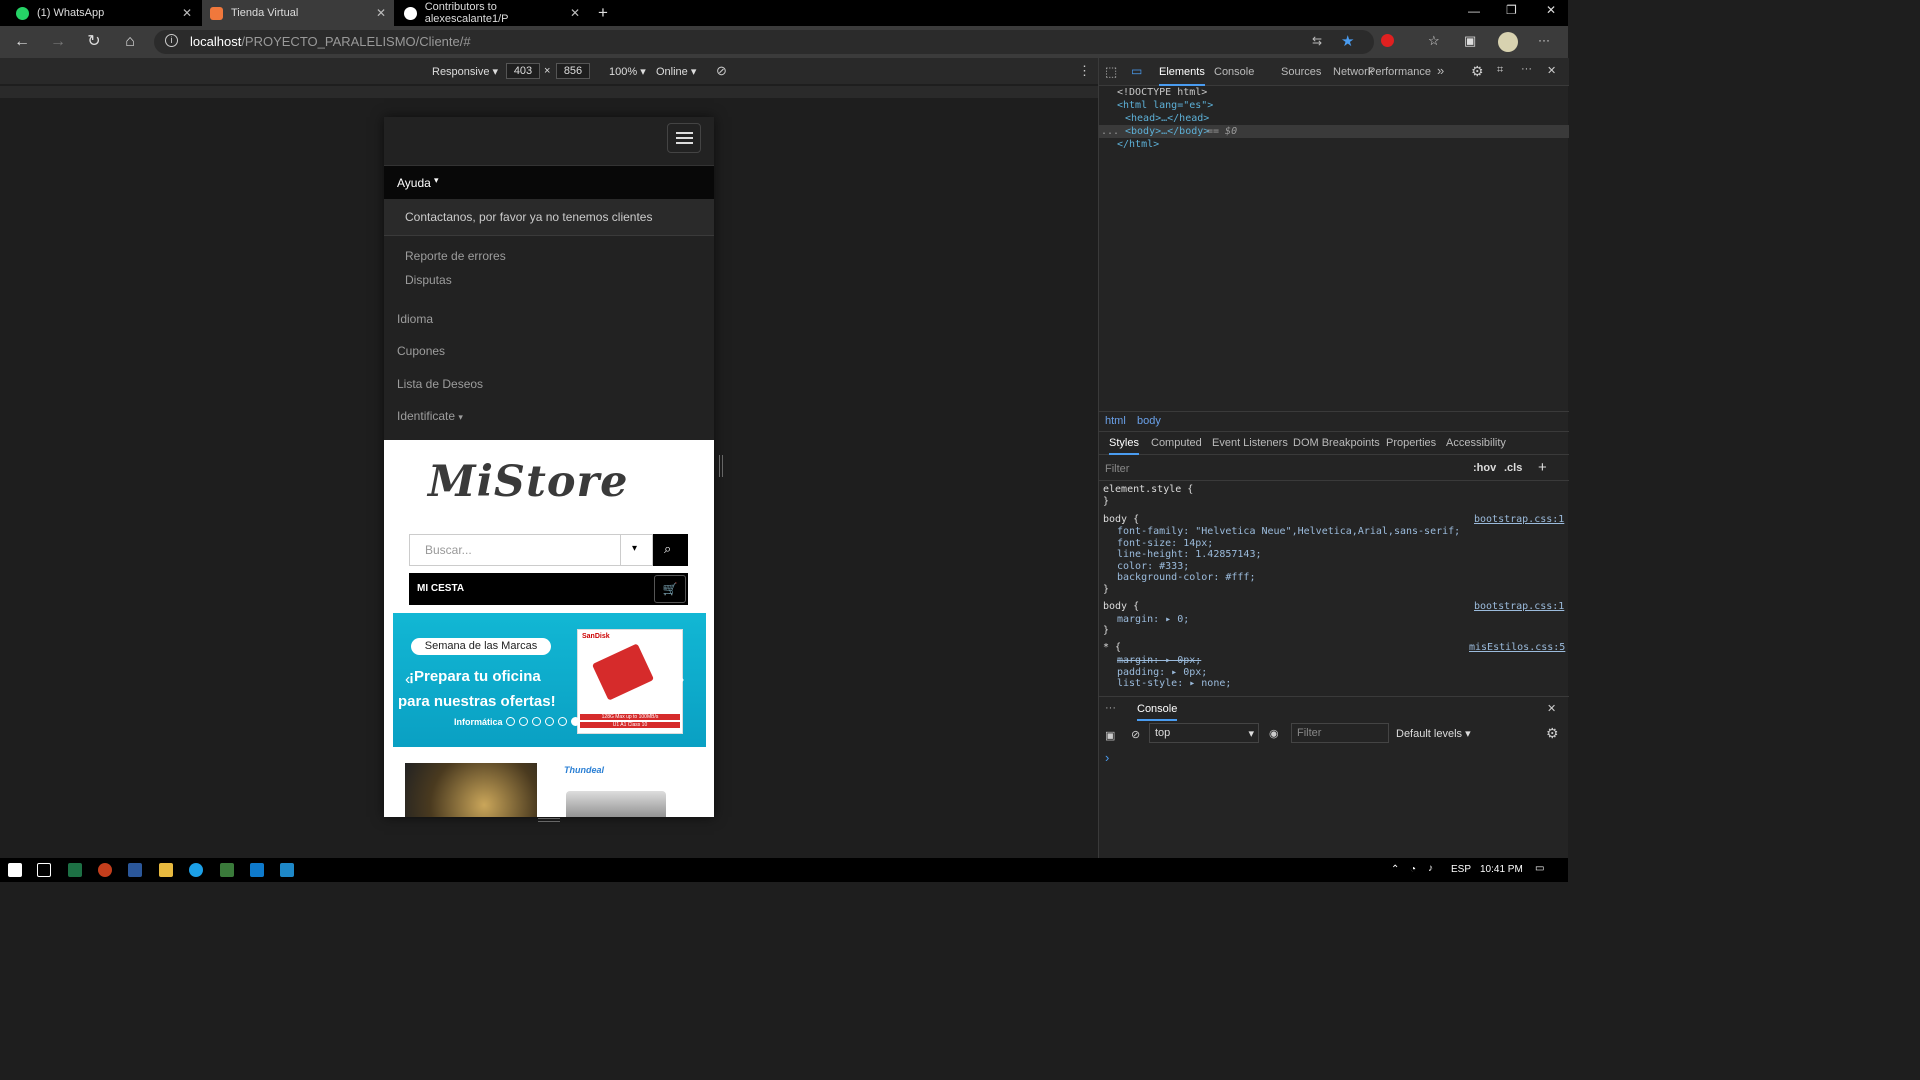 This screenshot has height=1080, width=1920. What do you see at coordinates (1250, 443) in the screenshot?
I see `tab-event-listeners: Event Listeners` at bounding box center [1250, 443].